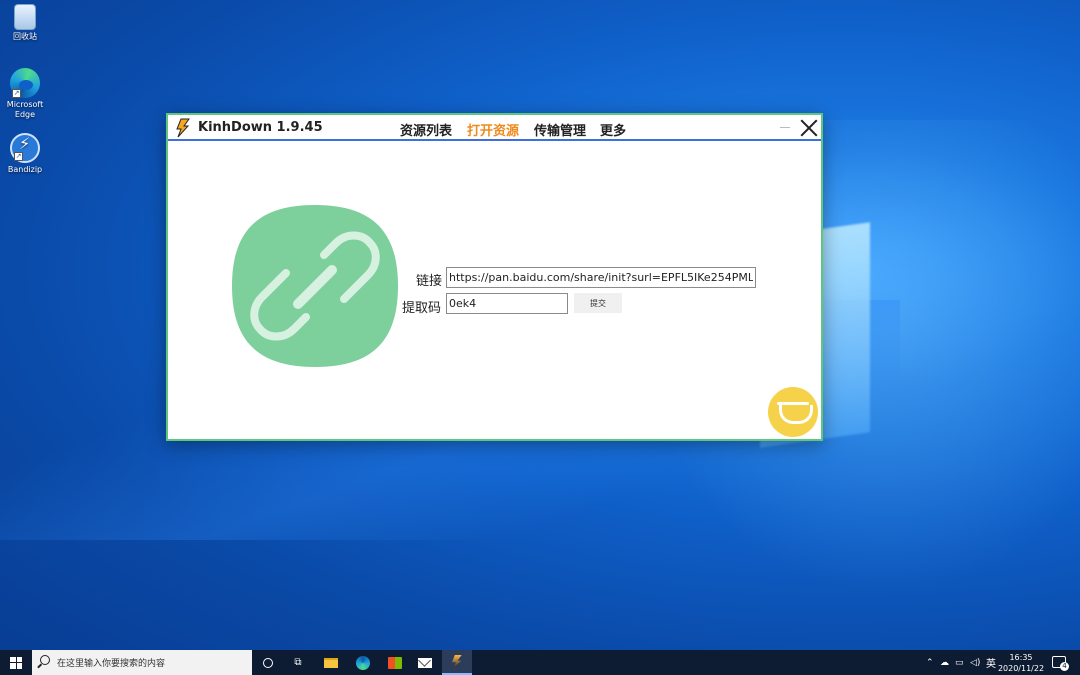 The height and width of the screenshot is (675, 1080). I want to click on network-tray: ▭, so click(959, 662).